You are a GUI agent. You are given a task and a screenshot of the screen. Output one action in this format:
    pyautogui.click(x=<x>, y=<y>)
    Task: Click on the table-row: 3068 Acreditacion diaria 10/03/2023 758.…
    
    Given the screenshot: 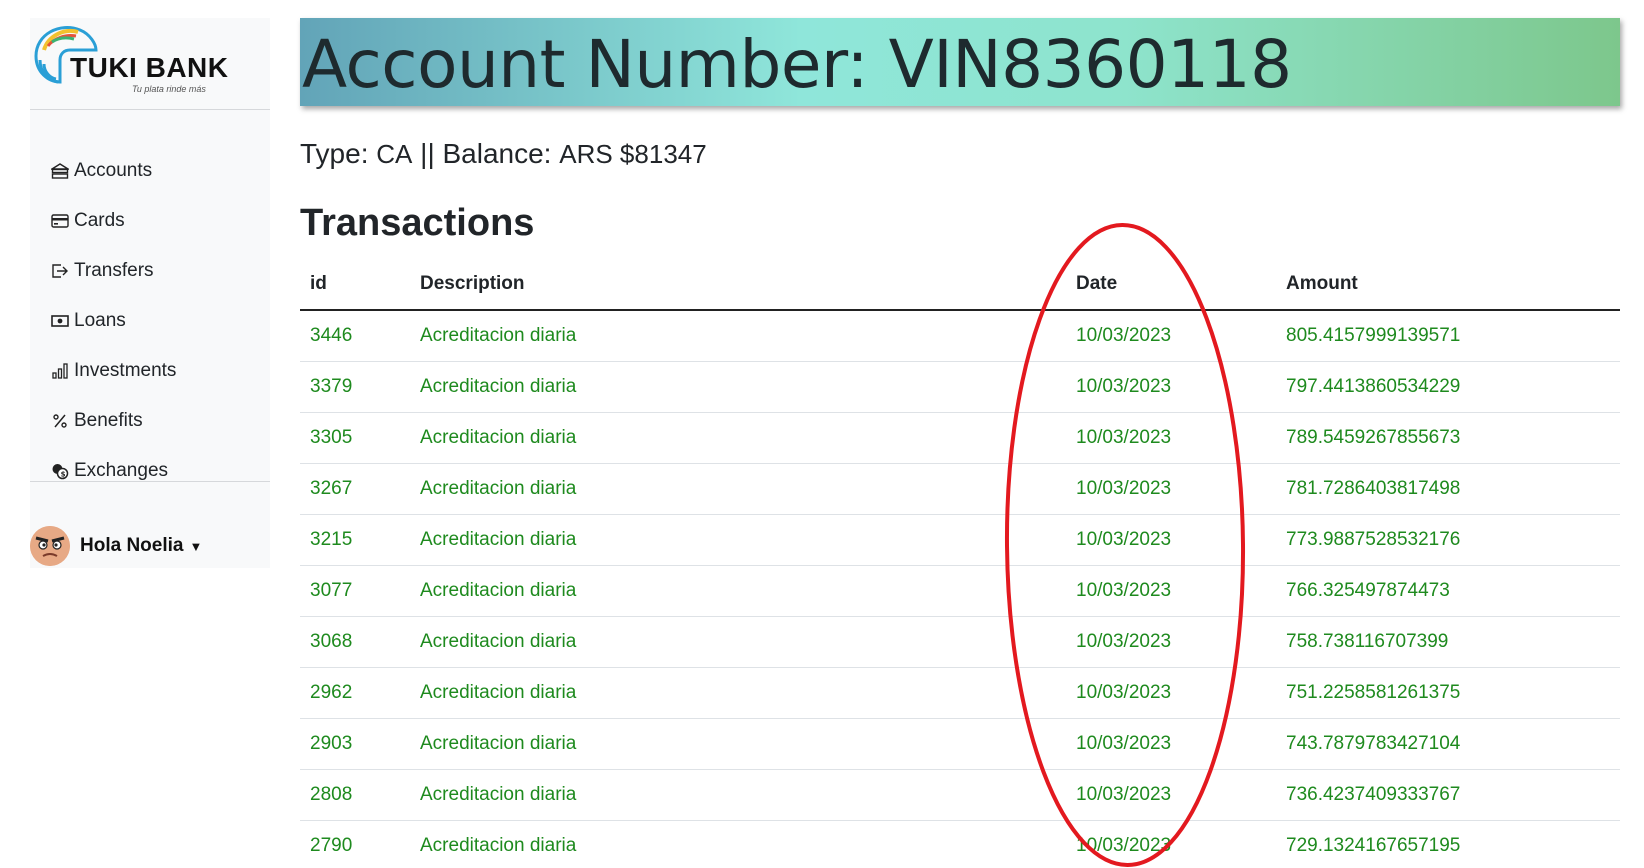 What is the action you would take?
    pyautogui.click(x=960, y=642)
    